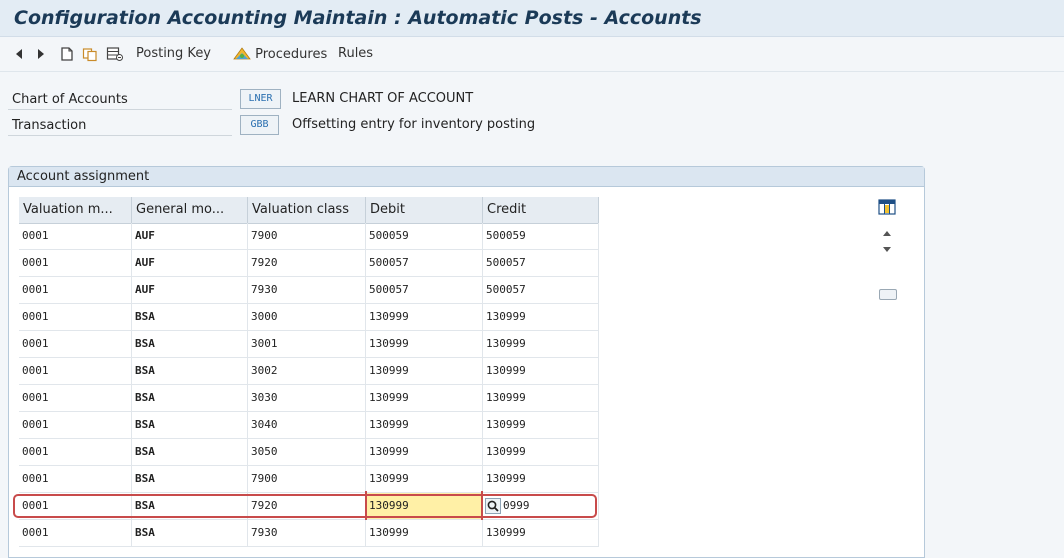 The height and width of the screenshot is (558, 1064). What do you see at coordinates (19, 54) in the screenshot?
I see `back-button` at bounding box center [19, 54].